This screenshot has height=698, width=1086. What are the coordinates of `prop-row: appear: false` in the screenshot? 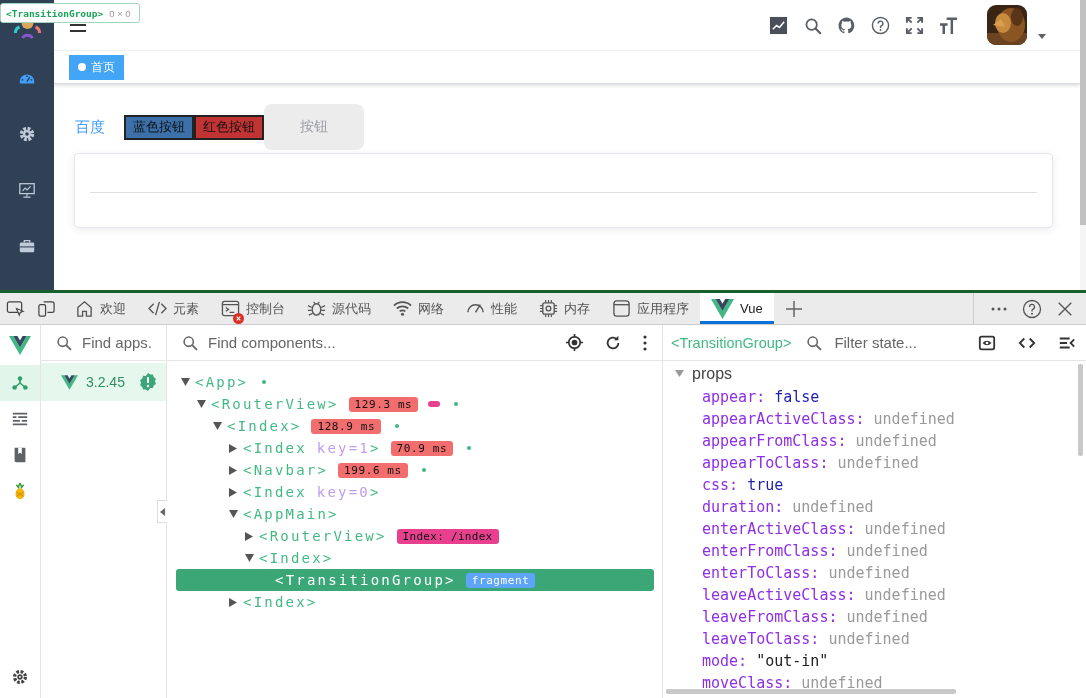 It's located at (761, 397).